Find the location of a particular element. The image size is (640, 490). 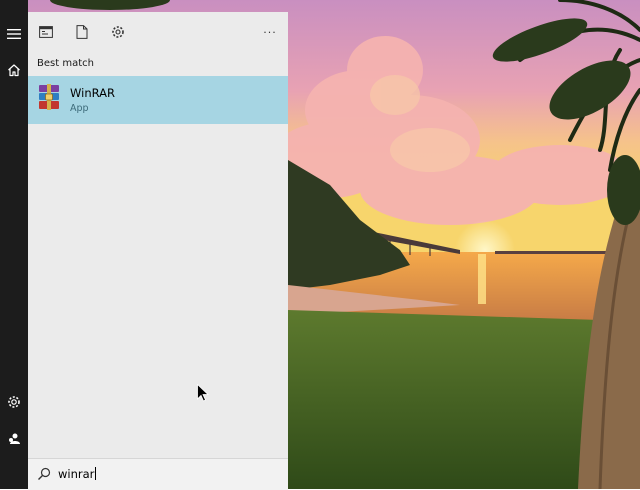

search-input-value: winrar is located at coordinates (76, 474).